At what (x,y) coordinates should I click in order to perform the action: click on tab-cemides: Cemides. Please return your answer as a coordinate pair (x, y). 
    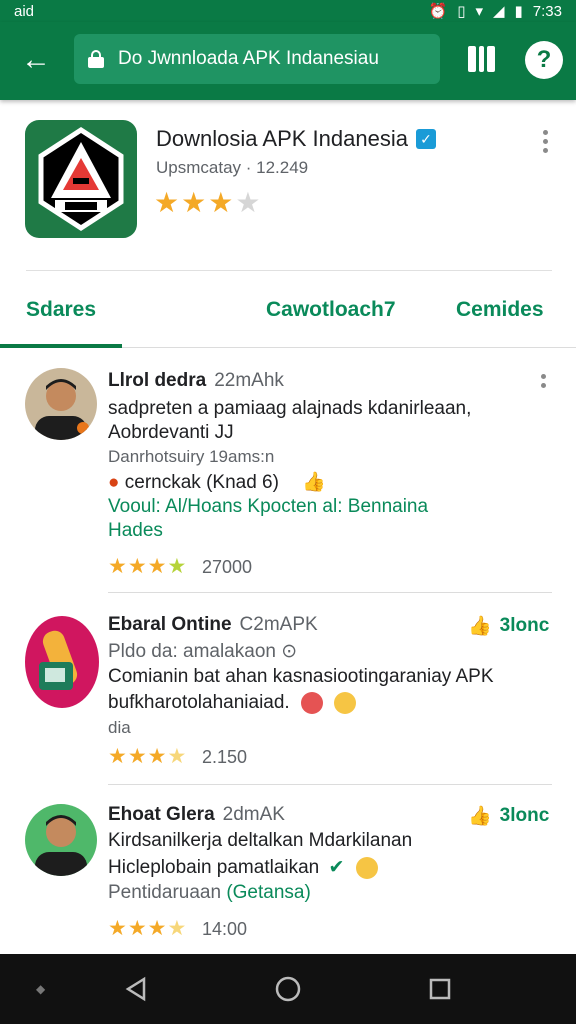
    Looking at the image, I should click on (500, 310).